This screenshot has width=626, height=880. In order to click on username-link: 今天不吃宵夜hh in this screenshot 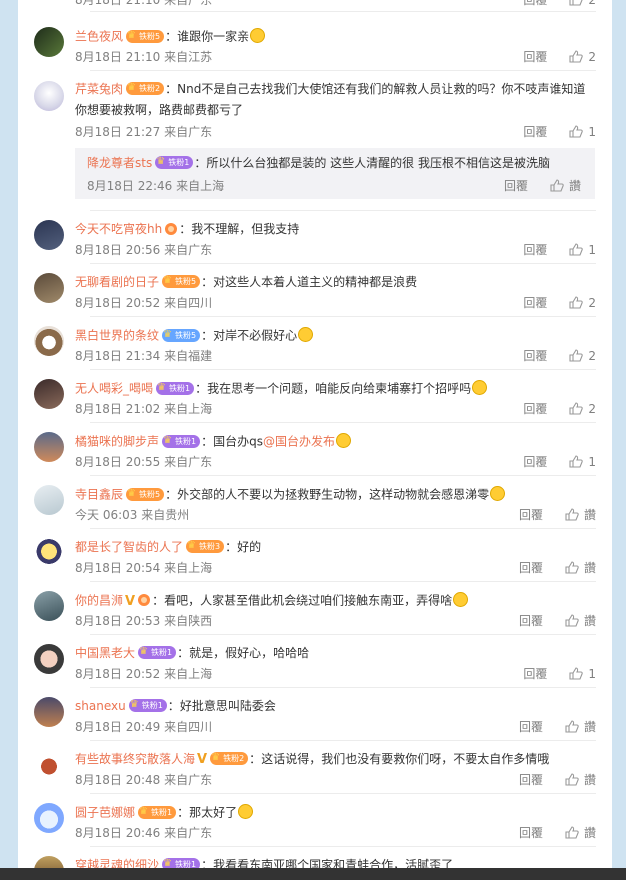, I will do `click(118, 229)`.